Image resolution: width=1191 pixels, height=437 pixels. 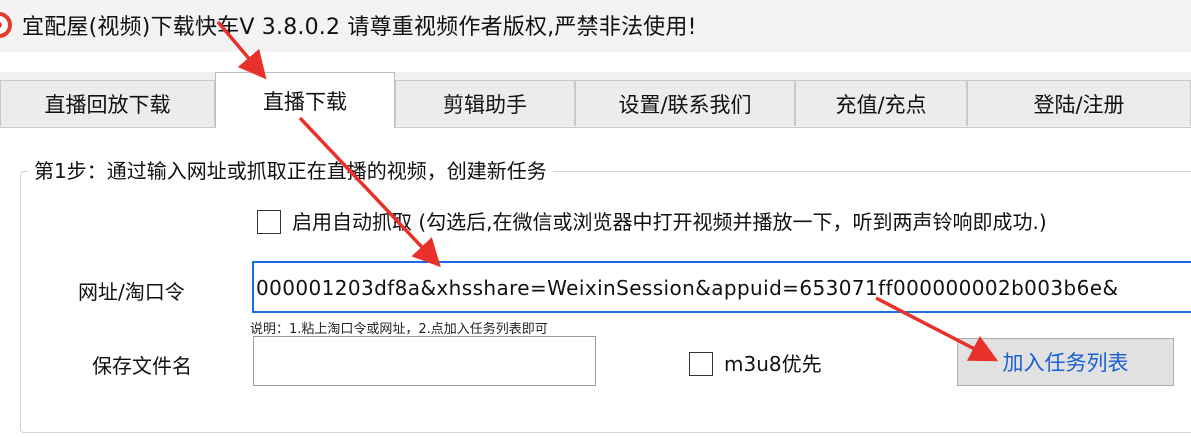 What do you see at coordinates (6, 25) in the screenshot?
I see `app-logo-icon` at bounding box center [6, 25].